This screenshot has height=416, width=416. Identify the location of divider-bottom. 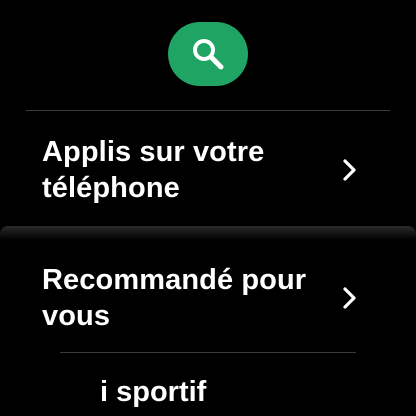
(208, 352).